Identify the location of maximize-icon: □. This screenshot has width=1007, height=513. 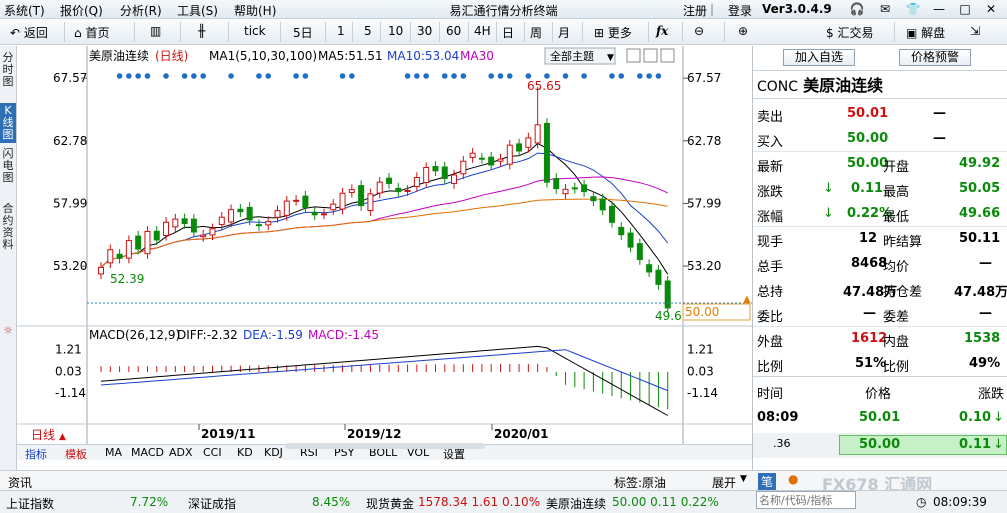
(965, 9).